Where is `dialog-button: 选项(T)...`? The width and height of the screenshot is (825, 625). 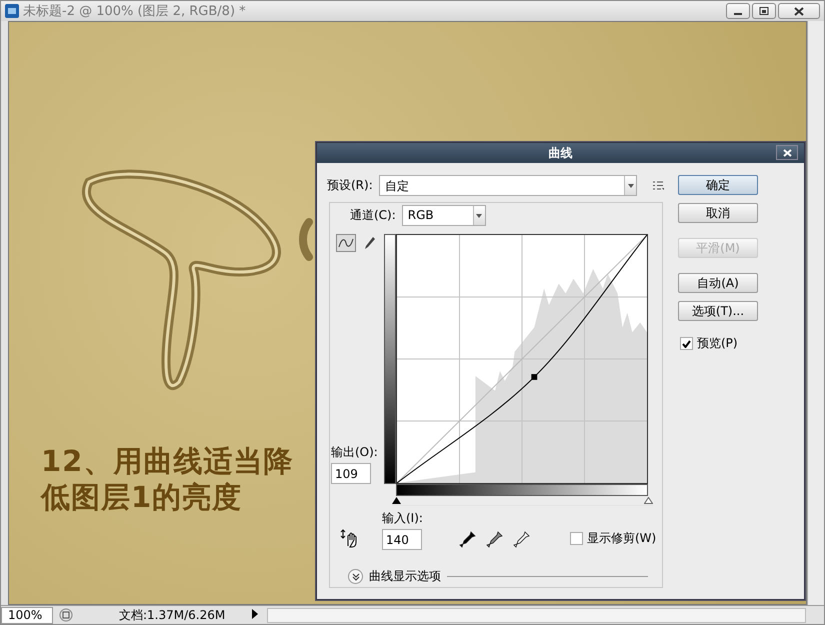
dialog-button: 选项(T)... is located at coordinates (718, 311).